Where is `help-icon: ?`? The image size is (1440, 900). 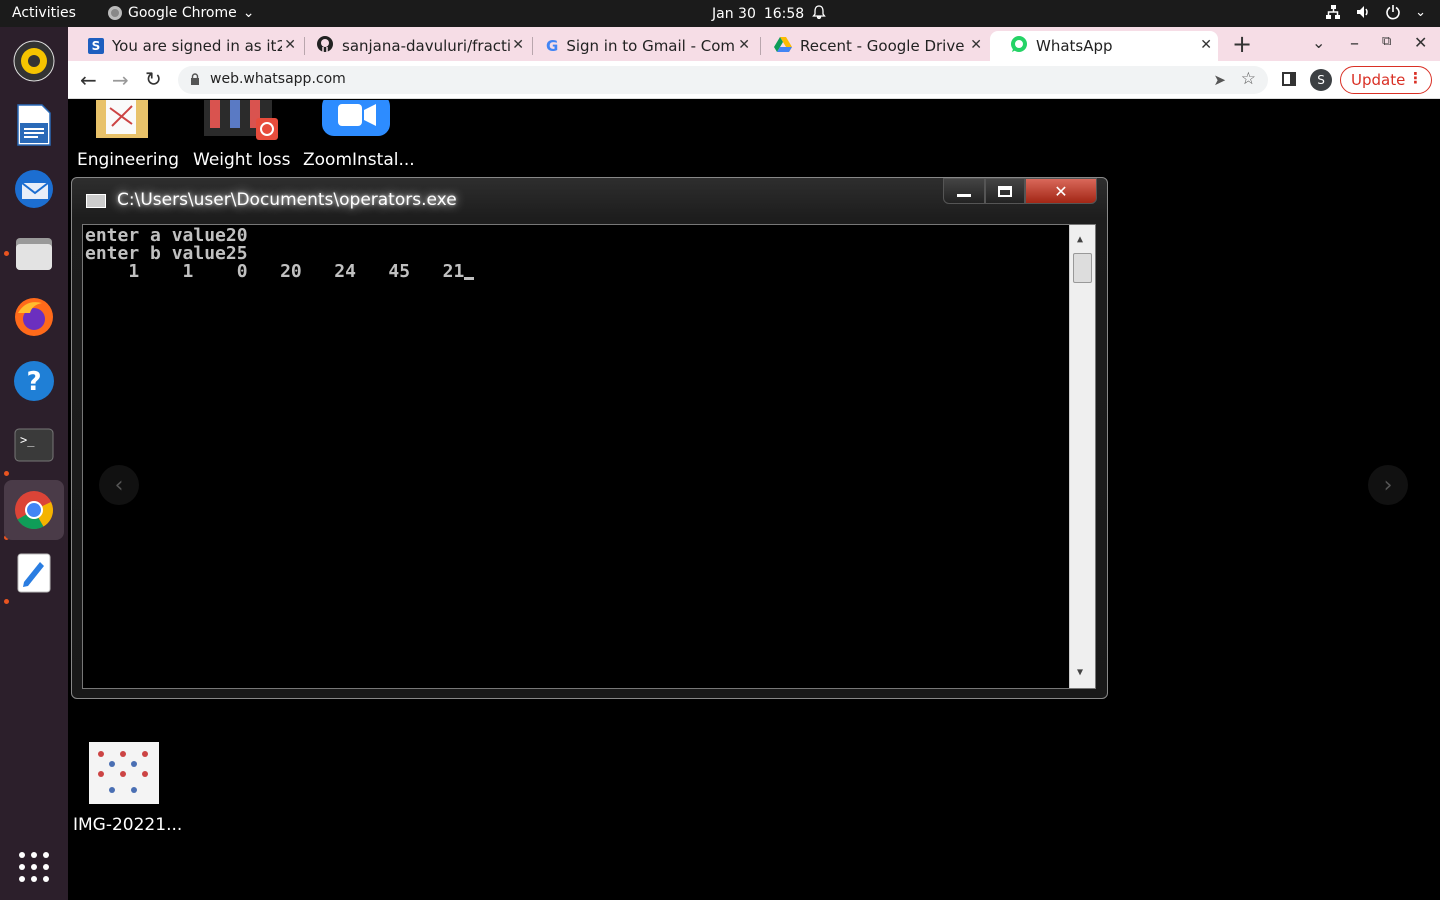 help-icon: ? is located at coordinates (34, 381).